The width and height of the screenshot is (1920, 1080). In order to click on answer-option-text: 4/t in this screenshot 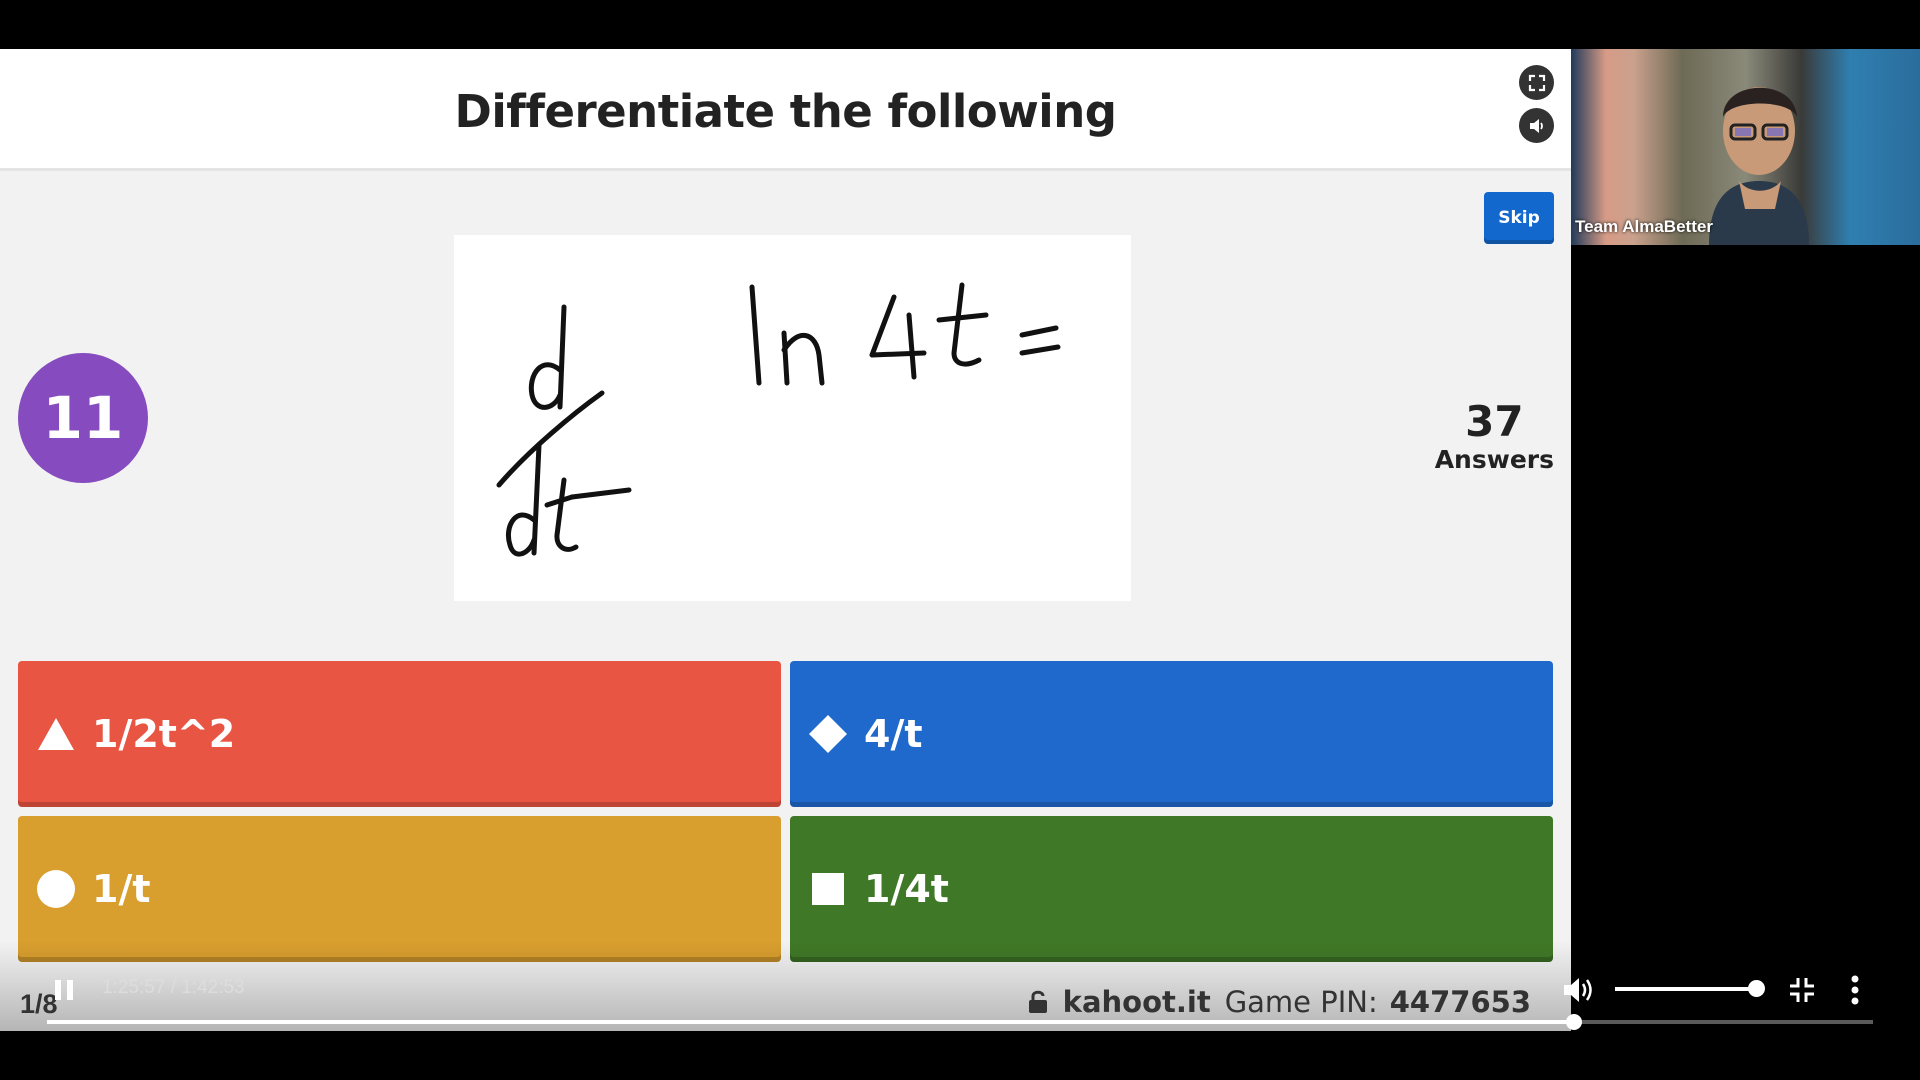, I will do `click(893, 734)`.